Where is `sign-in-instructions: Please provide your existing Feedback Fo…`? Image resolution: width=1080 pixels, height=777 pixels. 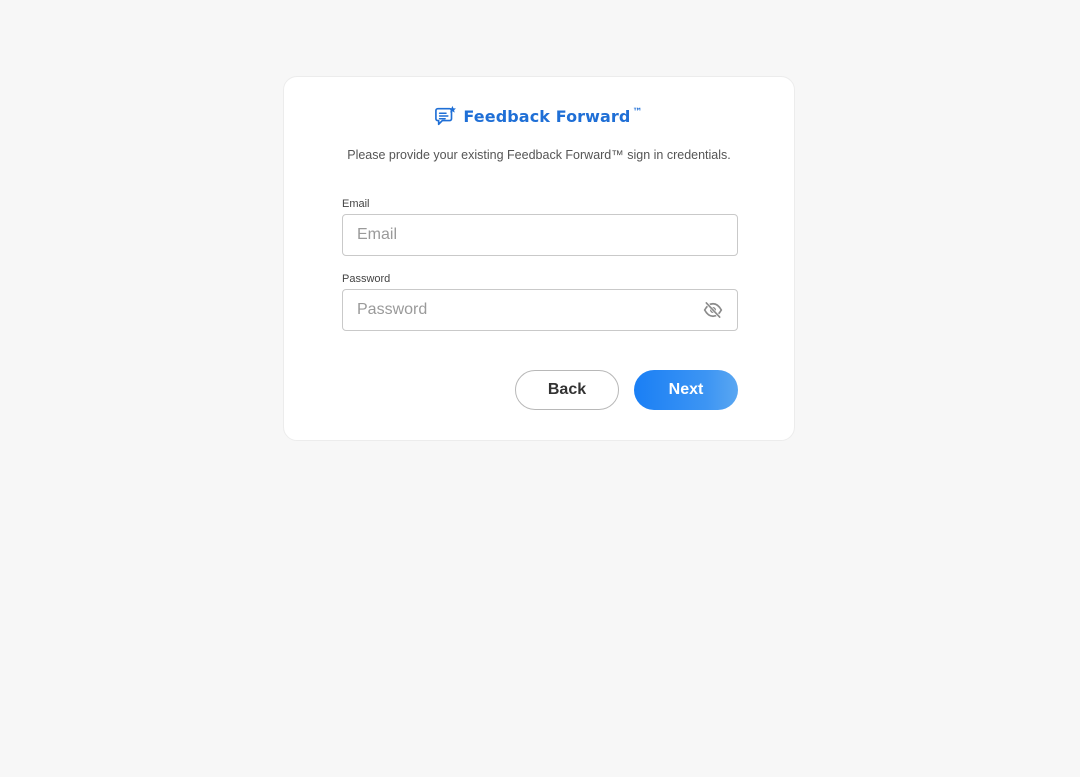
sign-in-instructions: Please provide your existing Feedback Fo… is located at coordinates (539, 155).